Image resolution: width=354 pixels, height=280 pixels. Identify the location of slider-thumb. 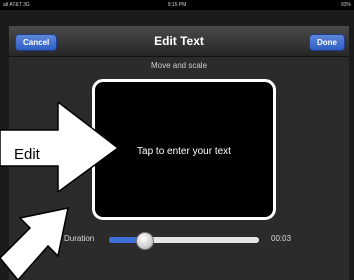
(145, 241).